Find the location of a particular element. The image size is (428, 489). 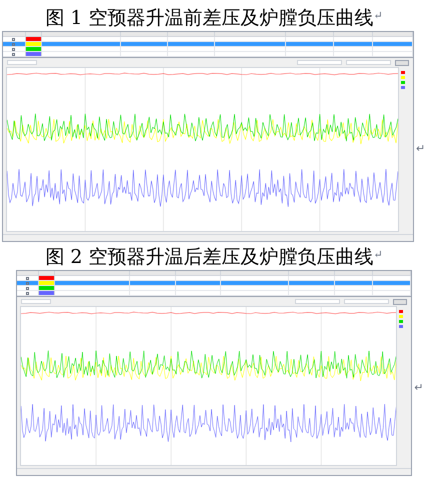

figure-caption: 图 1 空预器升温前差压及炉膛负压曲线 is located at coordinates (209, 18).